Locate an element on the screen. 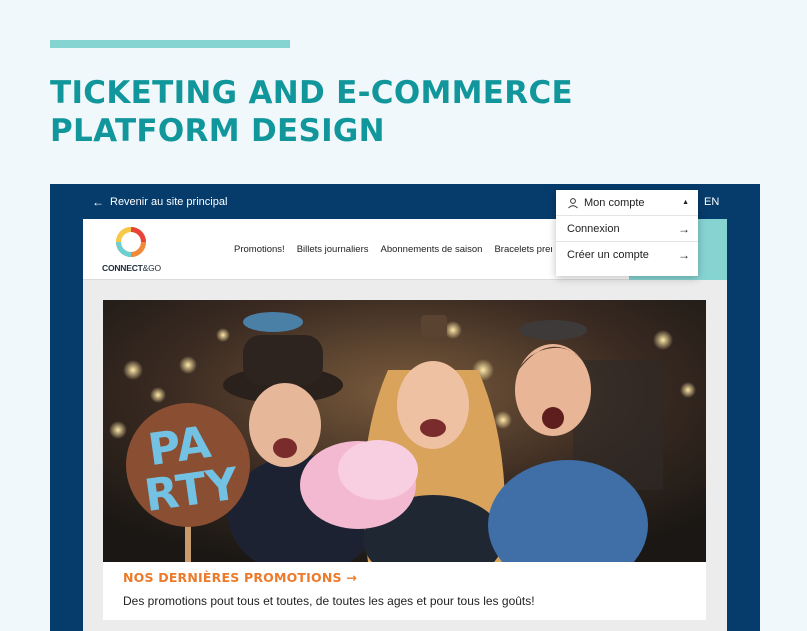 The width and height of the screenshot is (807, 631). arrow-left-icon: ← is located at coordinates (98, 202).